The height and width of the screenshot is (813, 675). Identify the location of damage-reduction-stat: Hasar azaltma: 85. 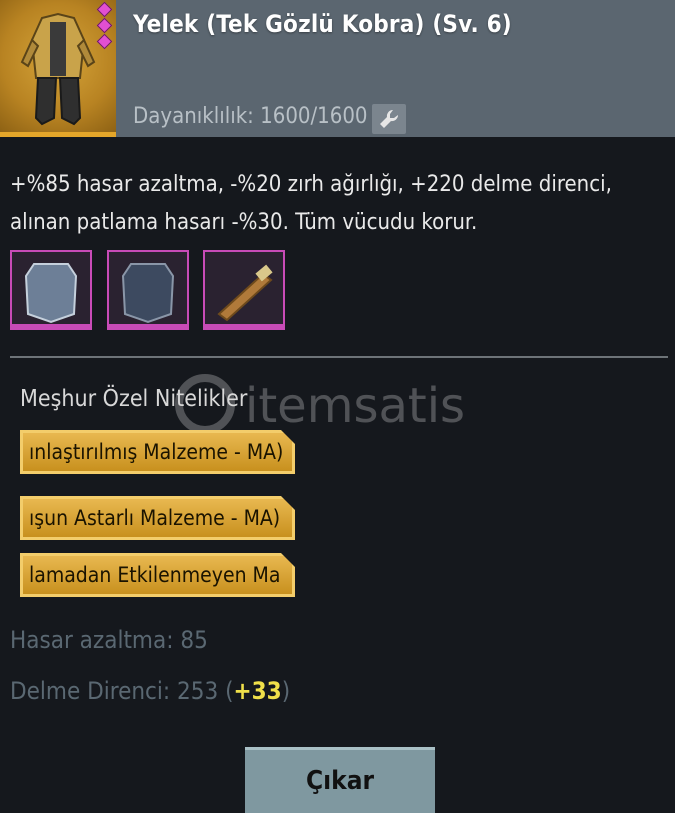
(109, 640).